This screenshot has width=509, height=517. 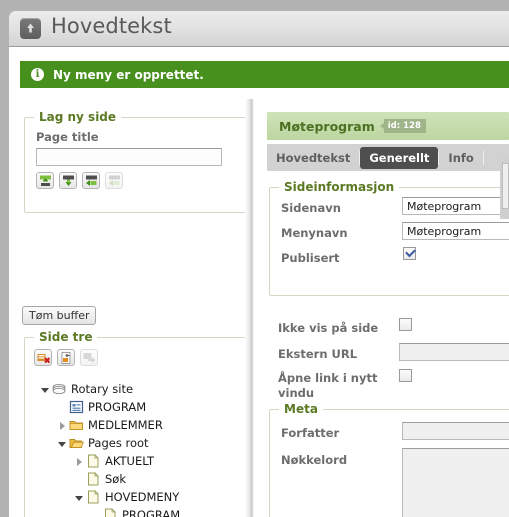 I want to click on folder-closed-icon, so click(x=76, y=425).